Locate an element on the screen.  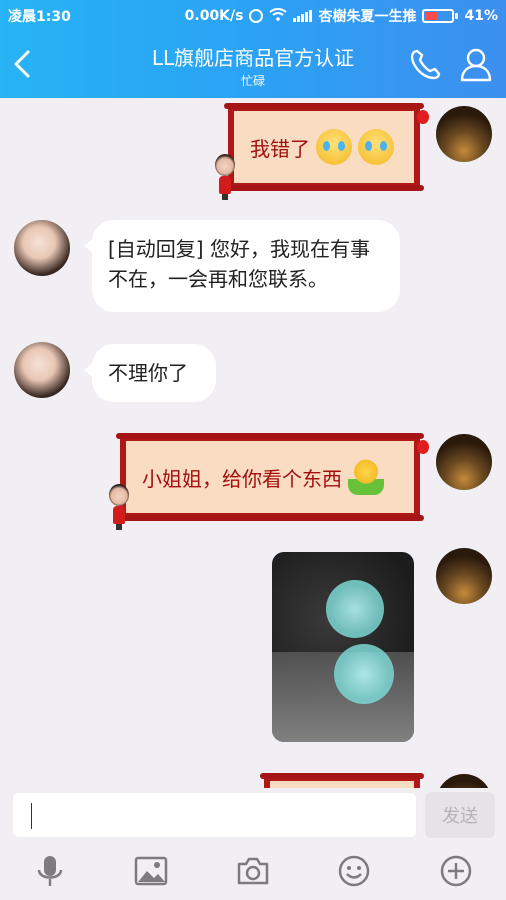
photo-message is located at coordinates (343, 647).